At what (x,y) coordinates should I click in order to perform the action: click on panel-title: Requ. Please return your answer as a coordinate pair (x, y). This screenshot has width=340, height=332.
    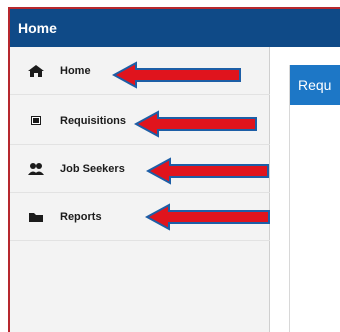
    Looking at the image, I should click on (315, 85).